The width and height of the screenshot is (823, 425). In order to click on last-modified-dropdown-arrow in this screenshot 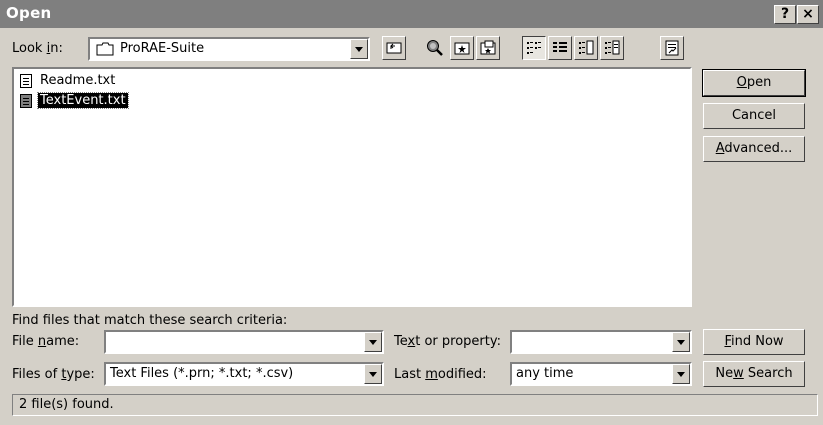, I will do `click(681, 374)`.